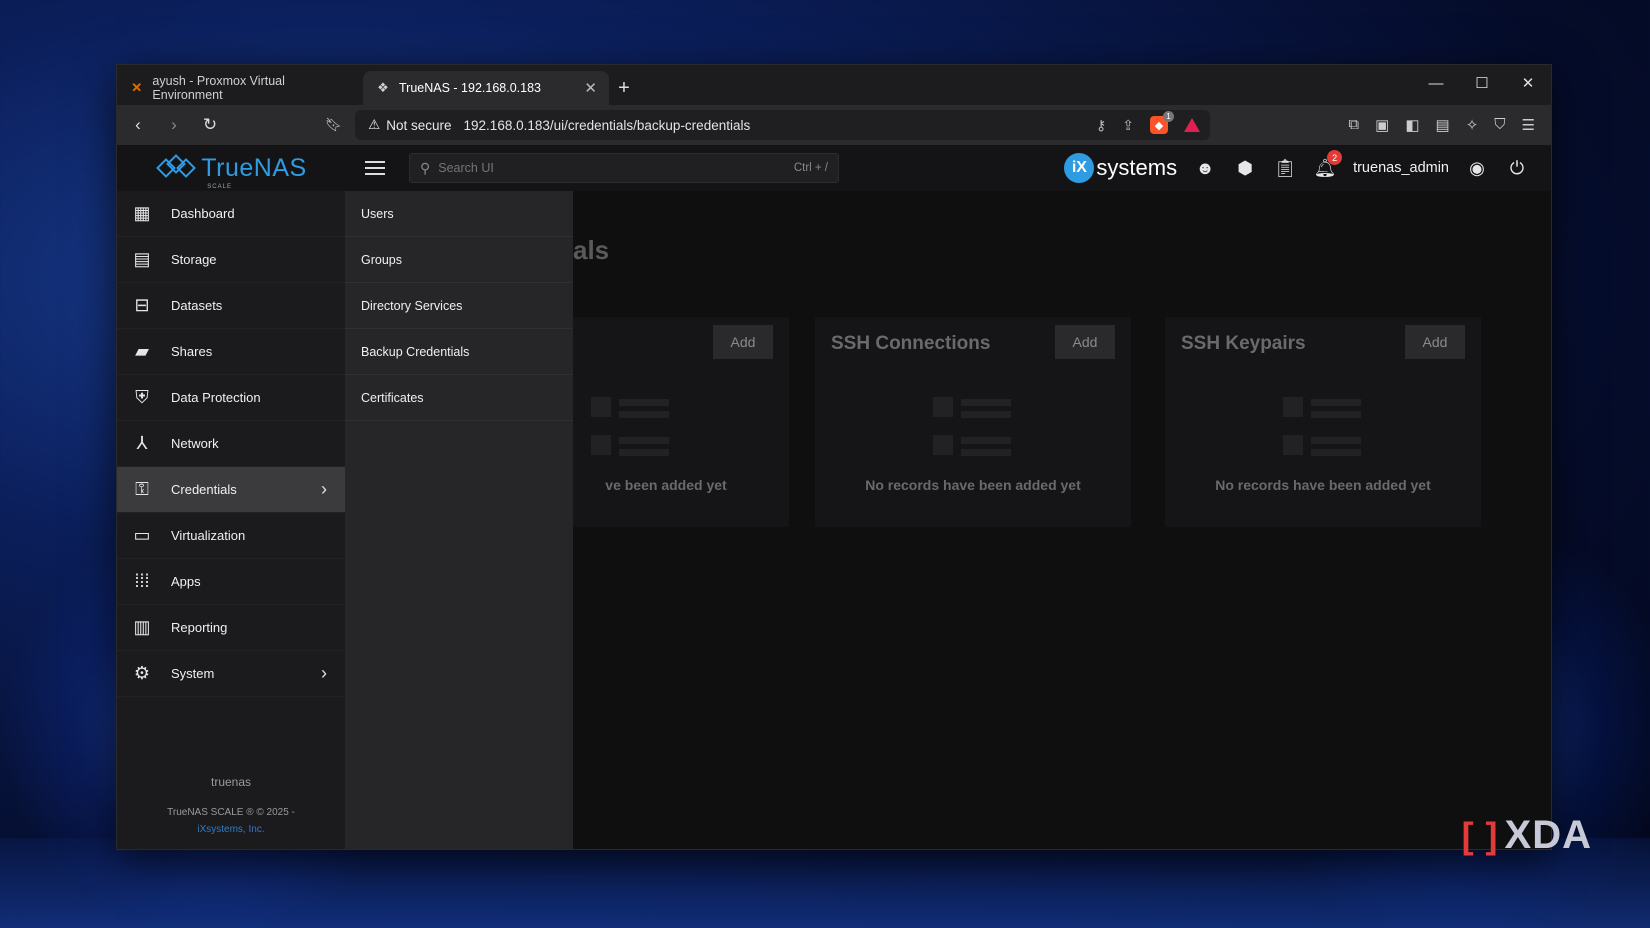 Image resolution: width=1650 pixels, height=928 pixels. What do you see at coordinates (142, 489) in the screenshot?
I see `key-icon: ⚿` at bounding box center [142, 489].